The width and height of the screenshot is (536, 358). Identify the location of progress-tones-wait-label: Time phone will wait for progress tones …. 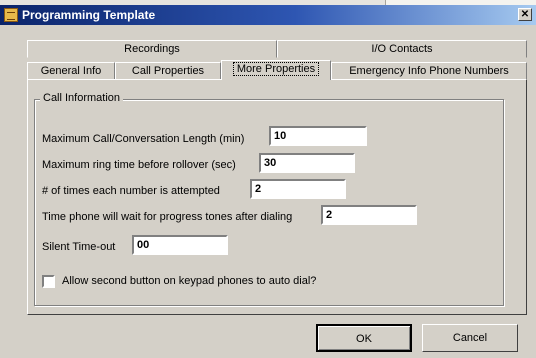
(167, 217).